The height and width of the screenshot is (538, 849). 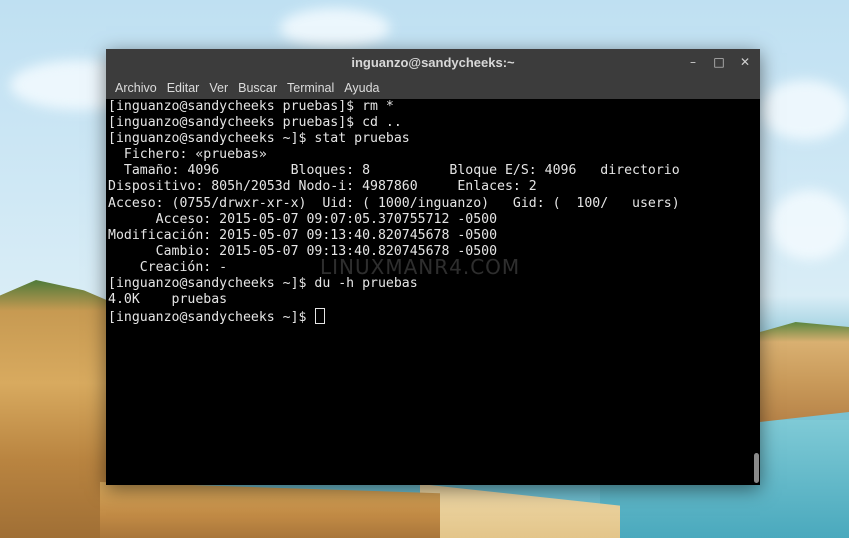 I want to click on watermark: LINUXMANR4.COM, so click(x=420, y=267).